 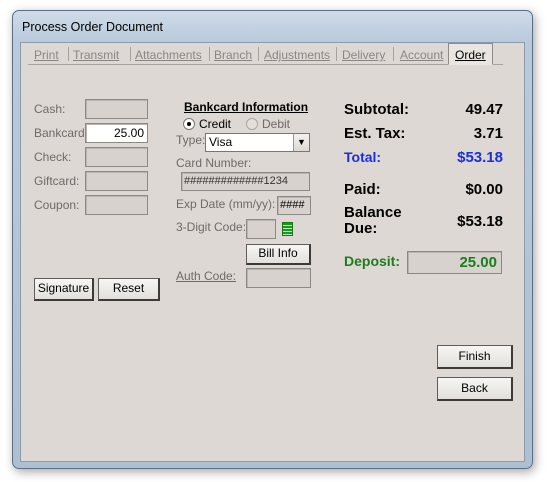 What do you see at coordinates (189, 124) in the screenshot?
I see `credit-radio` at bounding box center [189, 124].